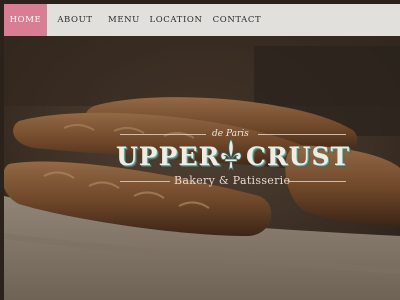  Describe the element at coordinates (317, 181) in the screenshot. I see `logo-rule-bottom-right` at that location.